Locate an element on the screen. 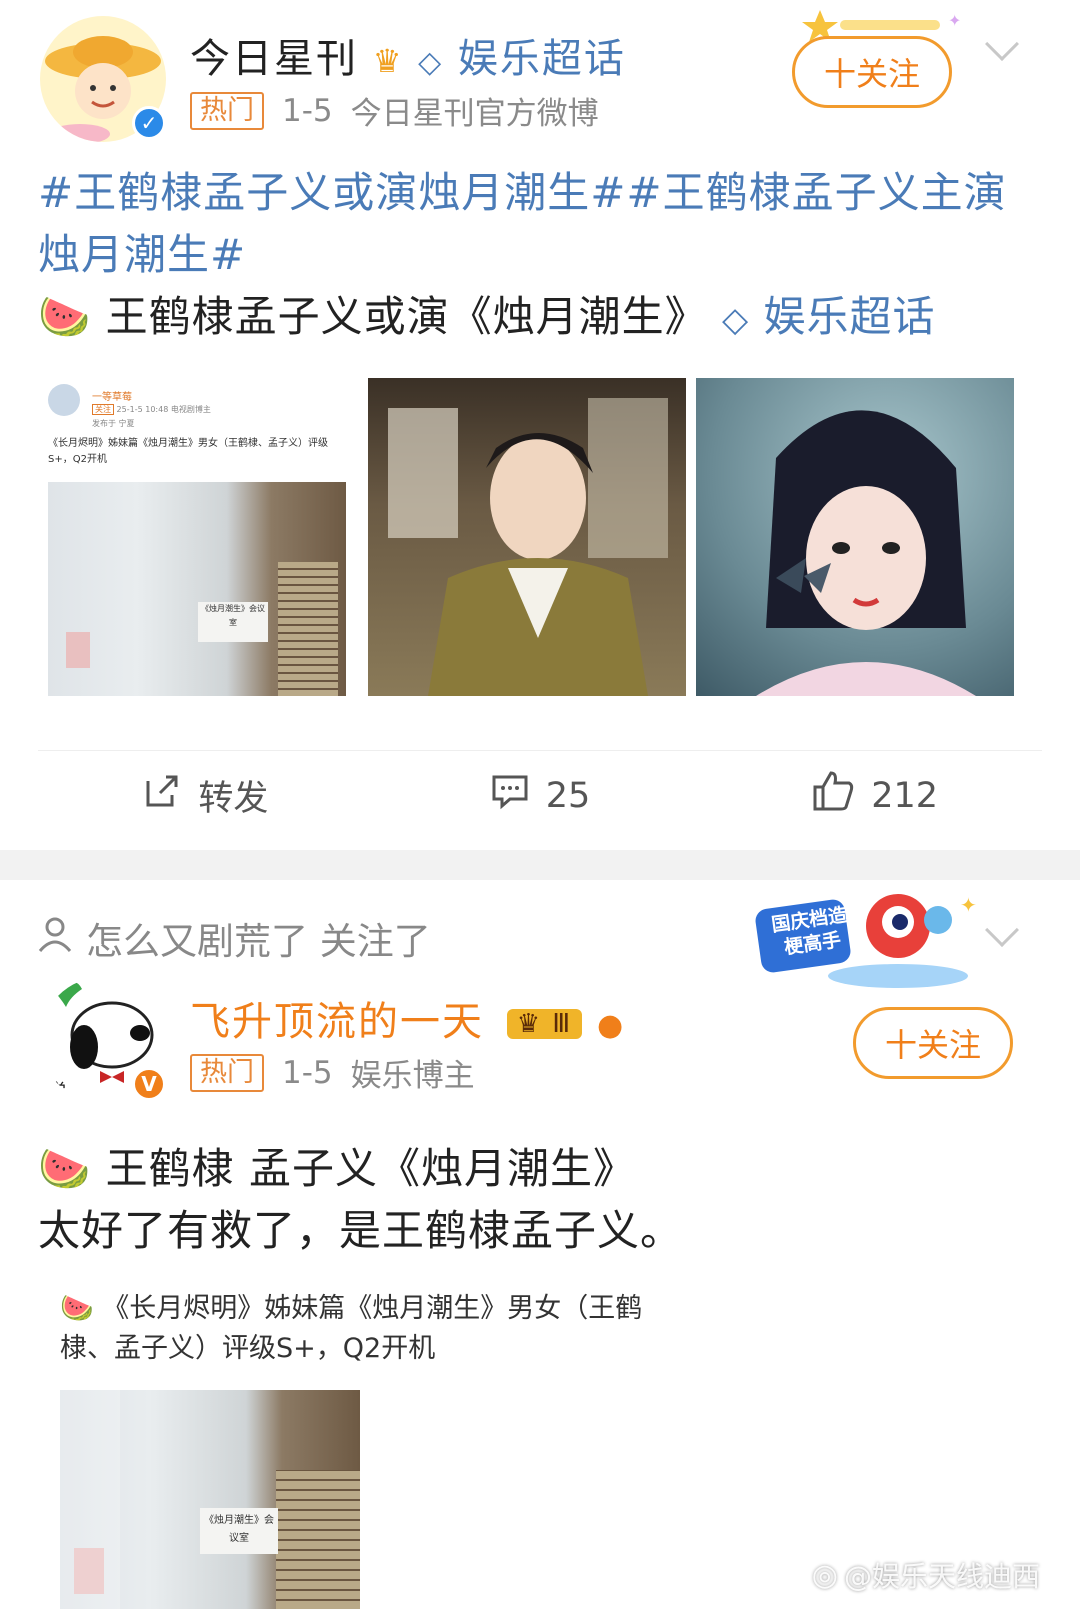  body-line-2: 太好了有救了，是王鹤棣孟子义。 is located at coordinates (361, 1230).